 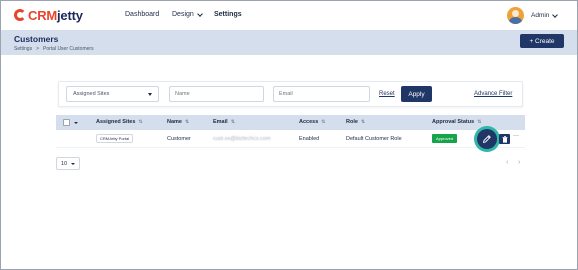 I want to click on delete-button, so click(x=504, y=139).